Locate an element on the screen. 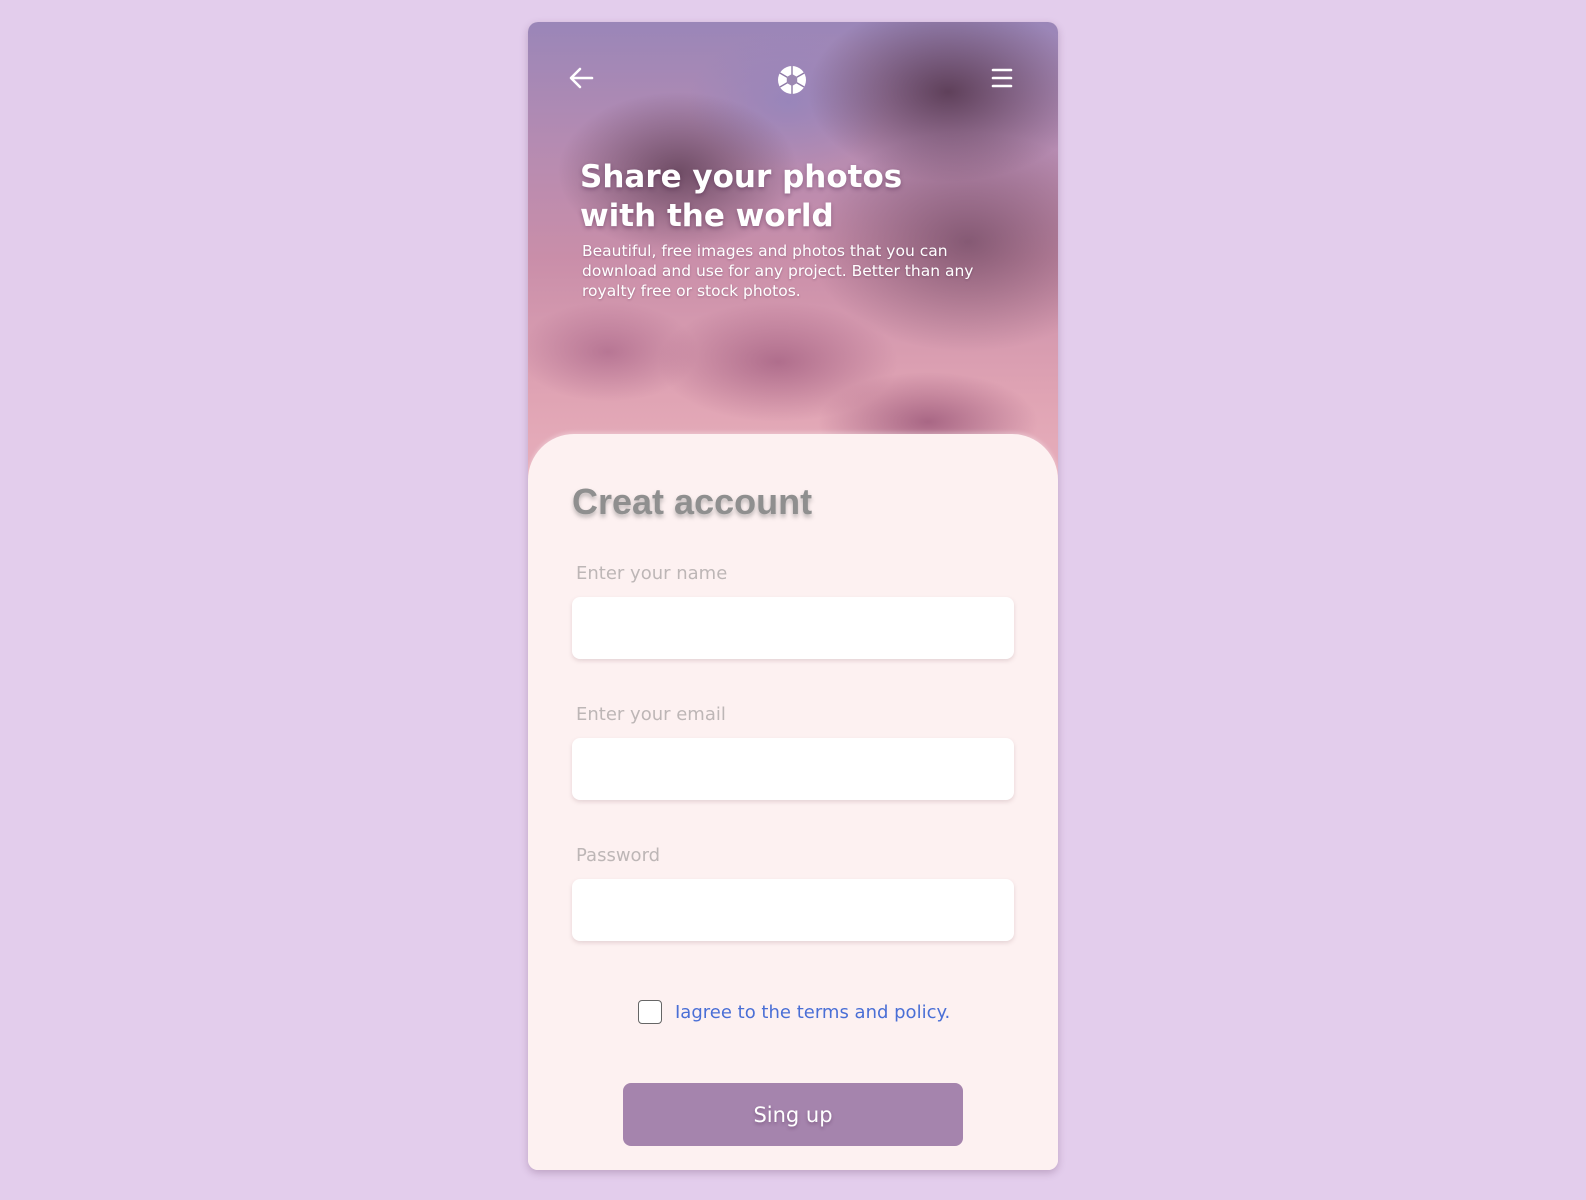 This screenshot has height=1200, width=1586. password-label: Password is located at coordinates (618, 855).